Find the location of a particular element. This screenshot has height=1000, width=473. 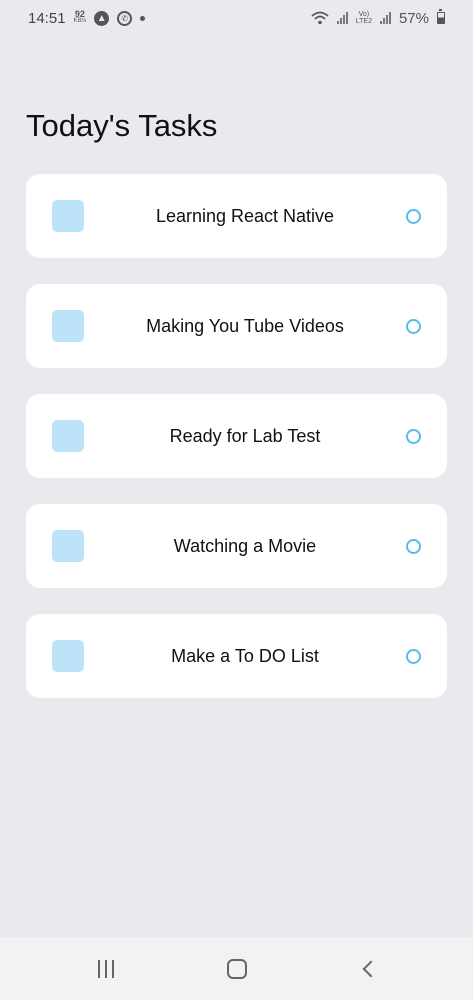

status-left: 14:51 92 KB/s ▲ ✆ is located at coordinates (87, 18).